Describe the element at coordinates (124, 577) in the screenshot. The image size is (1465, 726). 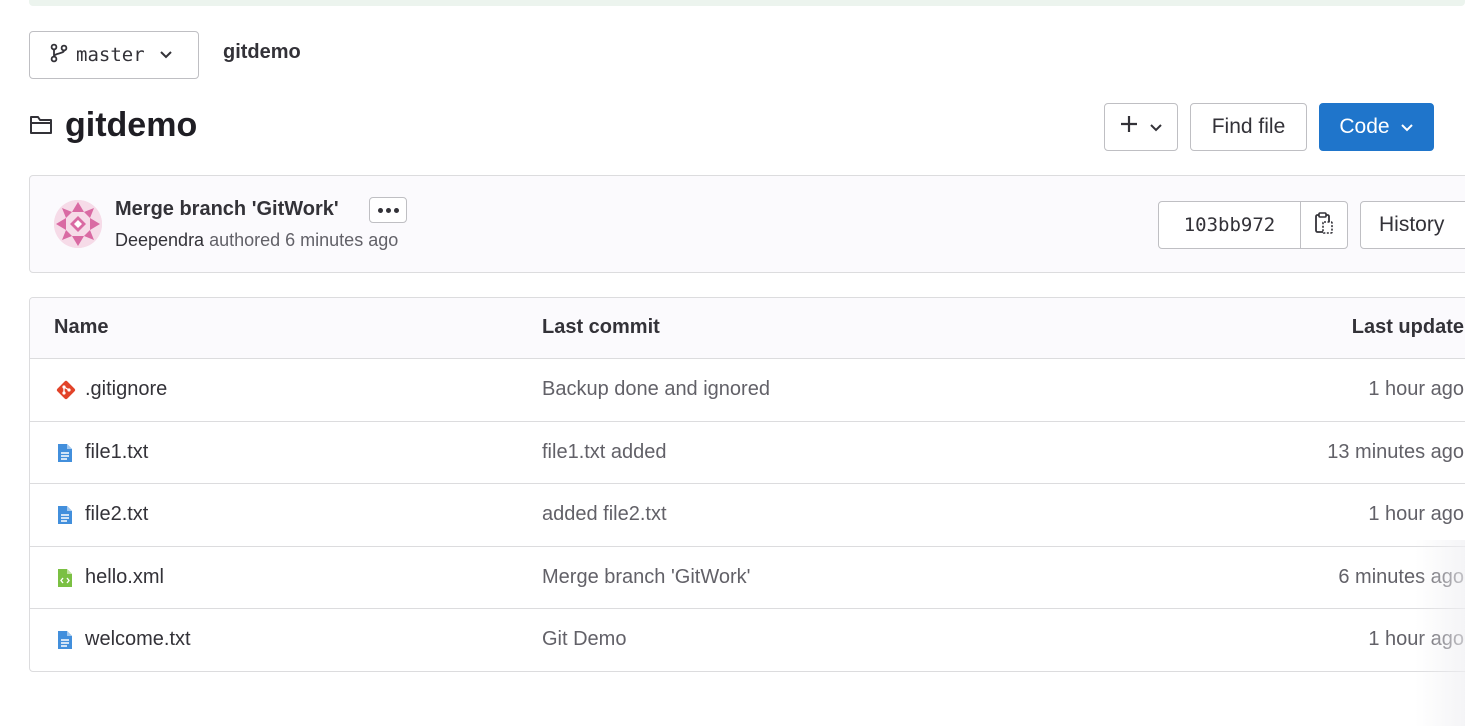
I see `file-name: hello.xml` at that location.